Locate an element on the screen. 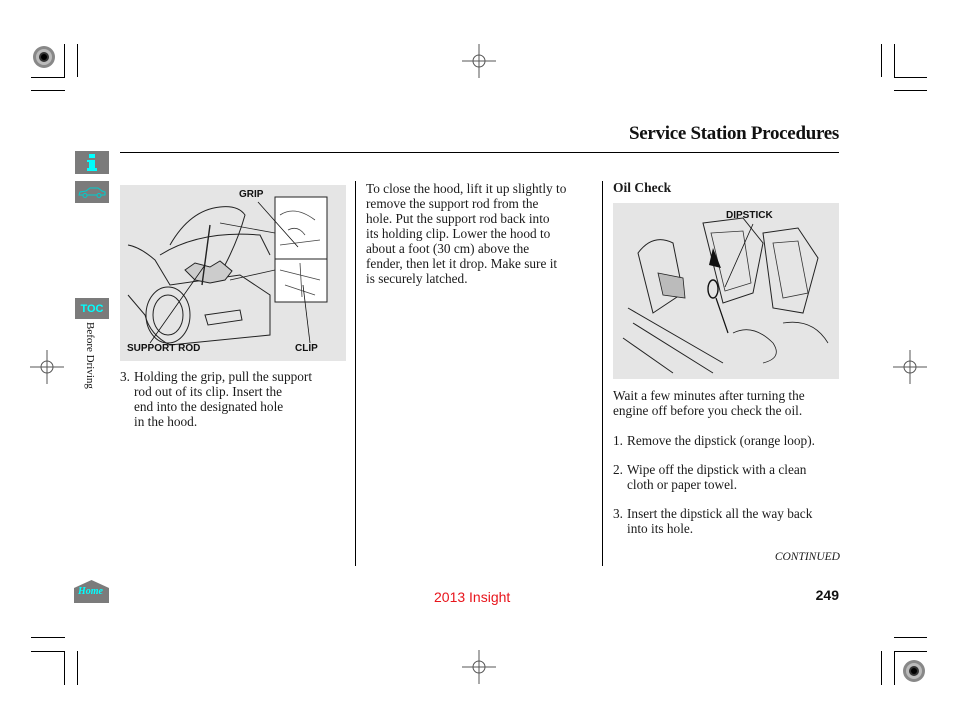 The image size is (954, 710). hood-support-figure: GRIP SUPPORT ROD CLIP is located at coordinates (233, 273).